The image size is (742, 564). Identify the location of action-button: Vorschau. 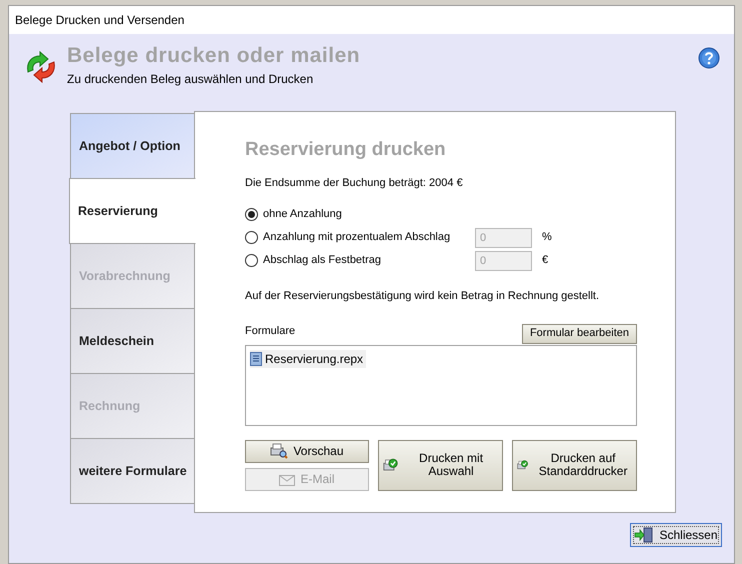
(307, 451).